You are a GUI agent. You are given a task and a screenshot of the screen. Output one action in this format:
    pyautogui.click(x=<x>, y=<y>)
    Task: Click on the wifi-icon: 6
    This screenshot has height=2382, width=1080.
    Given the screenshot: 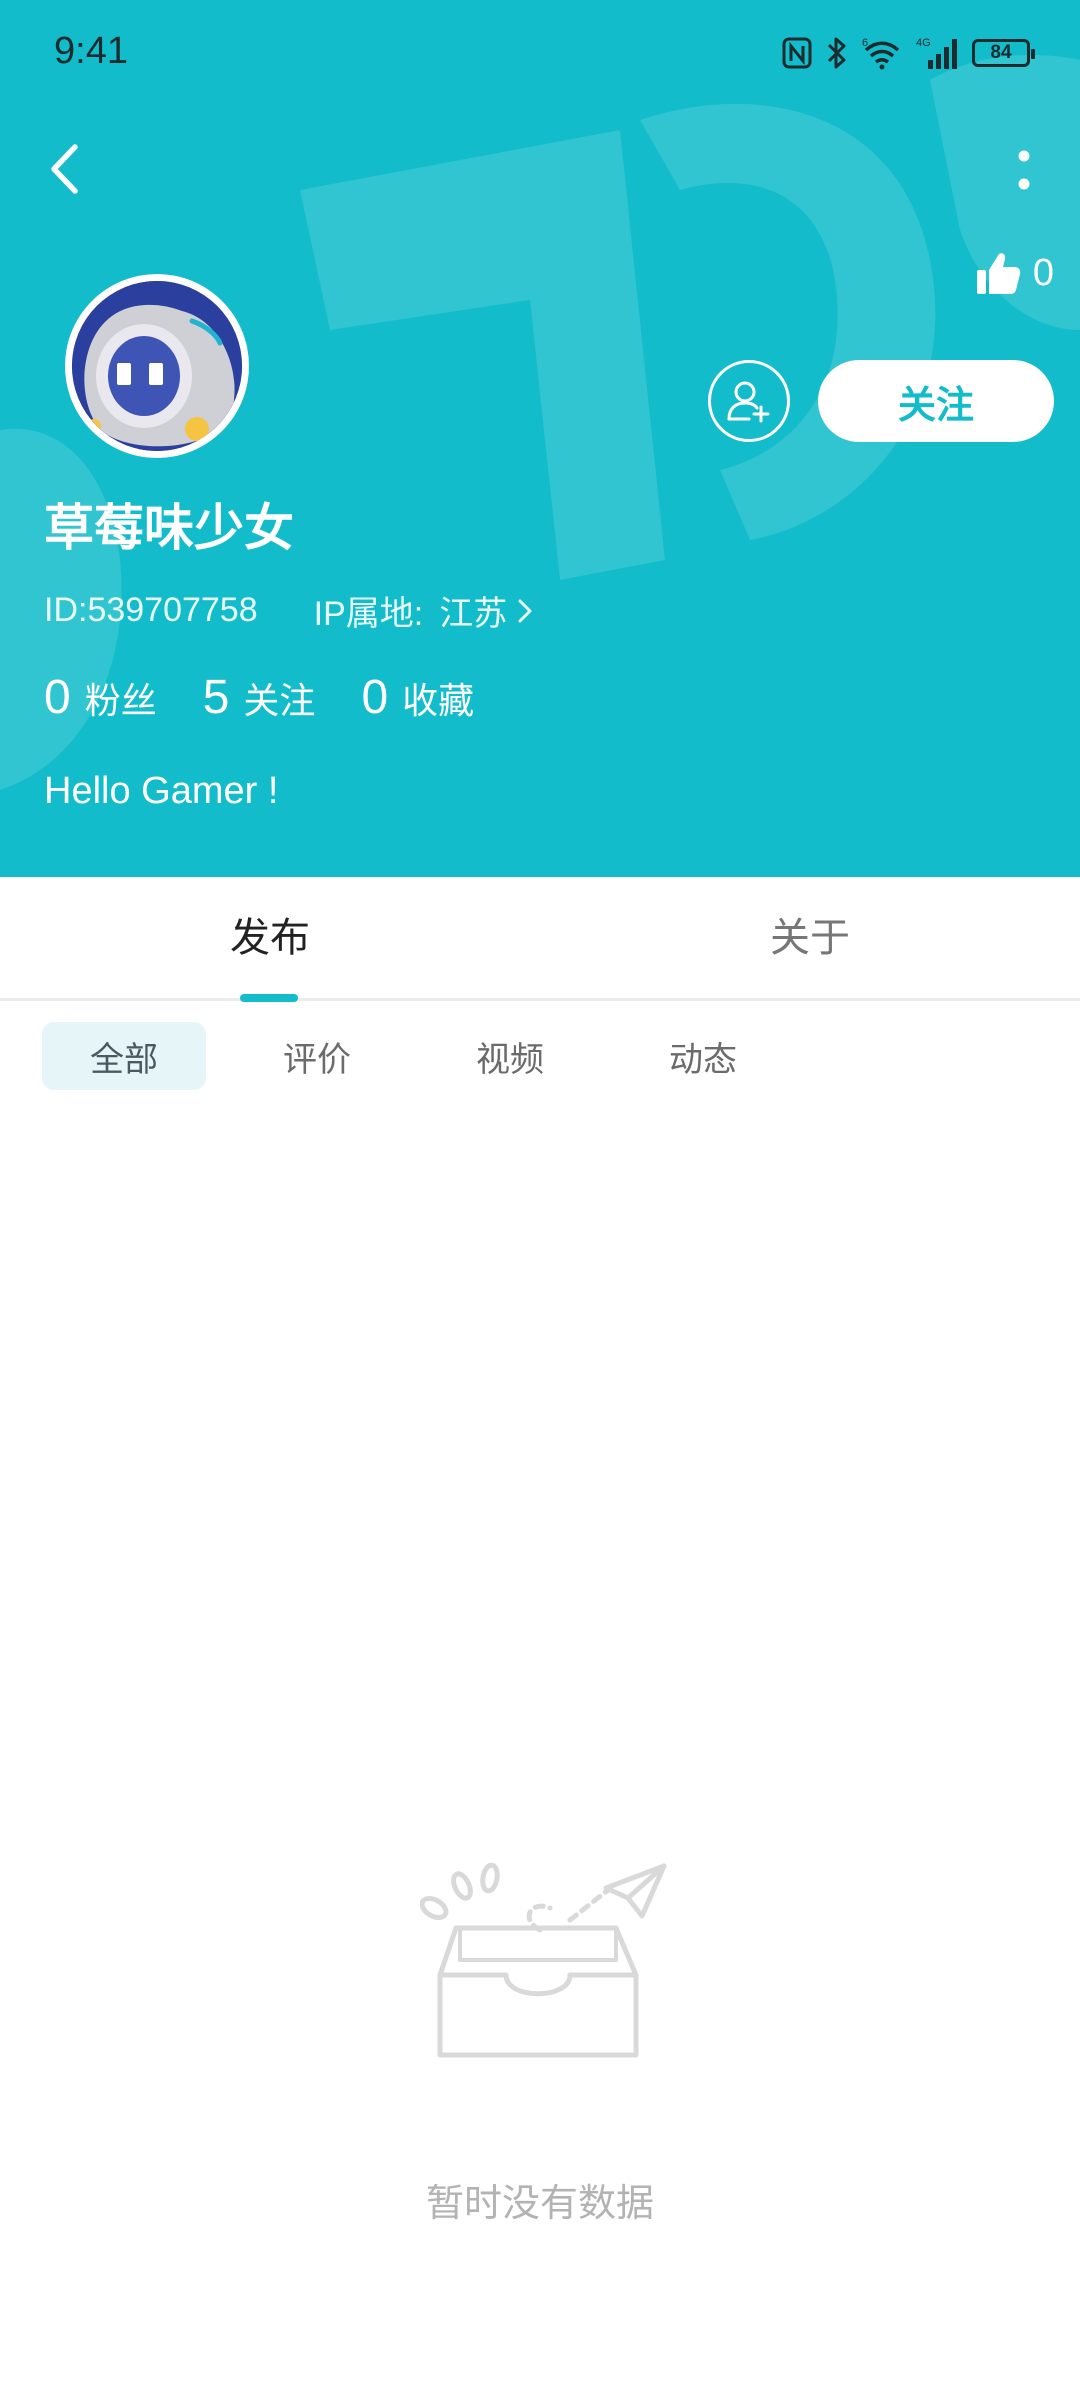 What is the action you would take?
    pyautogui.click(x=881, y=53)
    